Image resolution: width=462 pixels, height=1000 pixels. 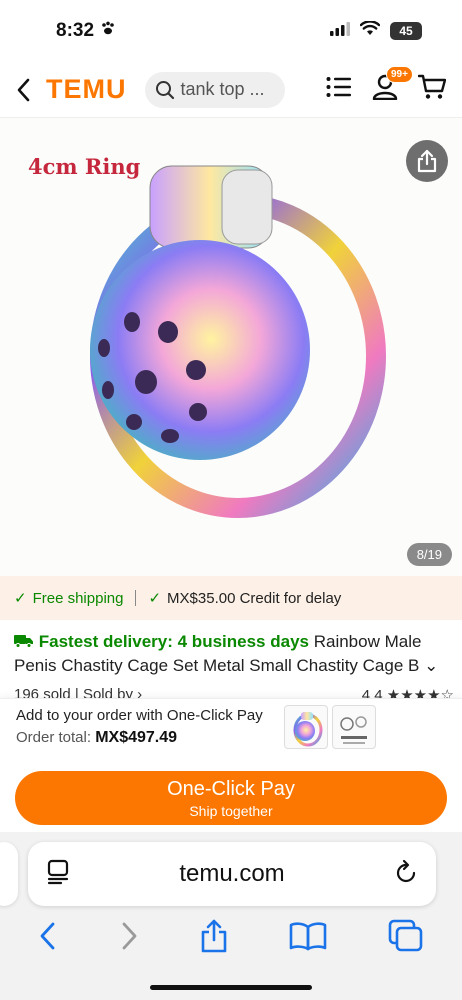 I want to click on signal-icon, so click(x=340, y=31).